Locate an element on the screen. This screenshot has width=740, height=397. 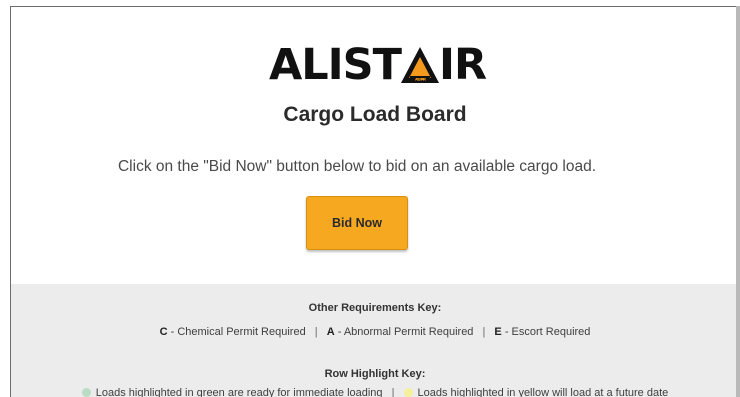
alistair-logo: ALIST ALISTAIR IR is located at coordinates (378, 65).